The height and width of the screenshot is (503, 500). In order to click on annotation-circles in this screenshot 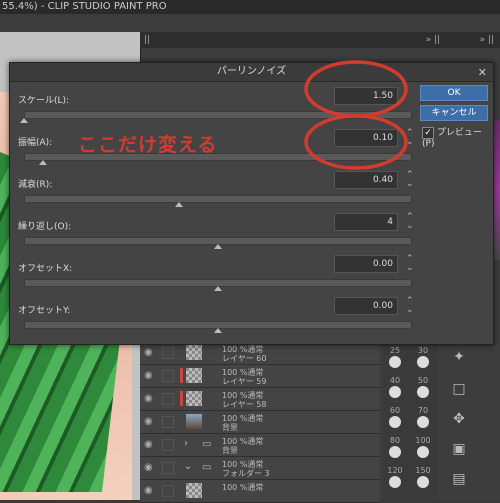, I will do `click(356, 115)`.